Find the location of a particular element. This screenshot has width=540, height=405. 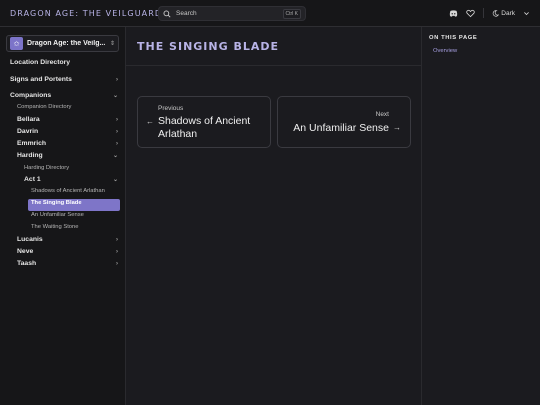

sidebar-item-label: Companions is located at coordinates (31, 95).